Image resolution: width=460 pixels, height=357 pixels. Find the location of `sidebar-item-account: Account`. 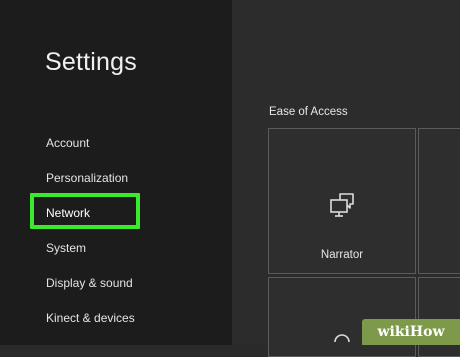

sidebar-item-account: Account is located at coordinates (67, 143).